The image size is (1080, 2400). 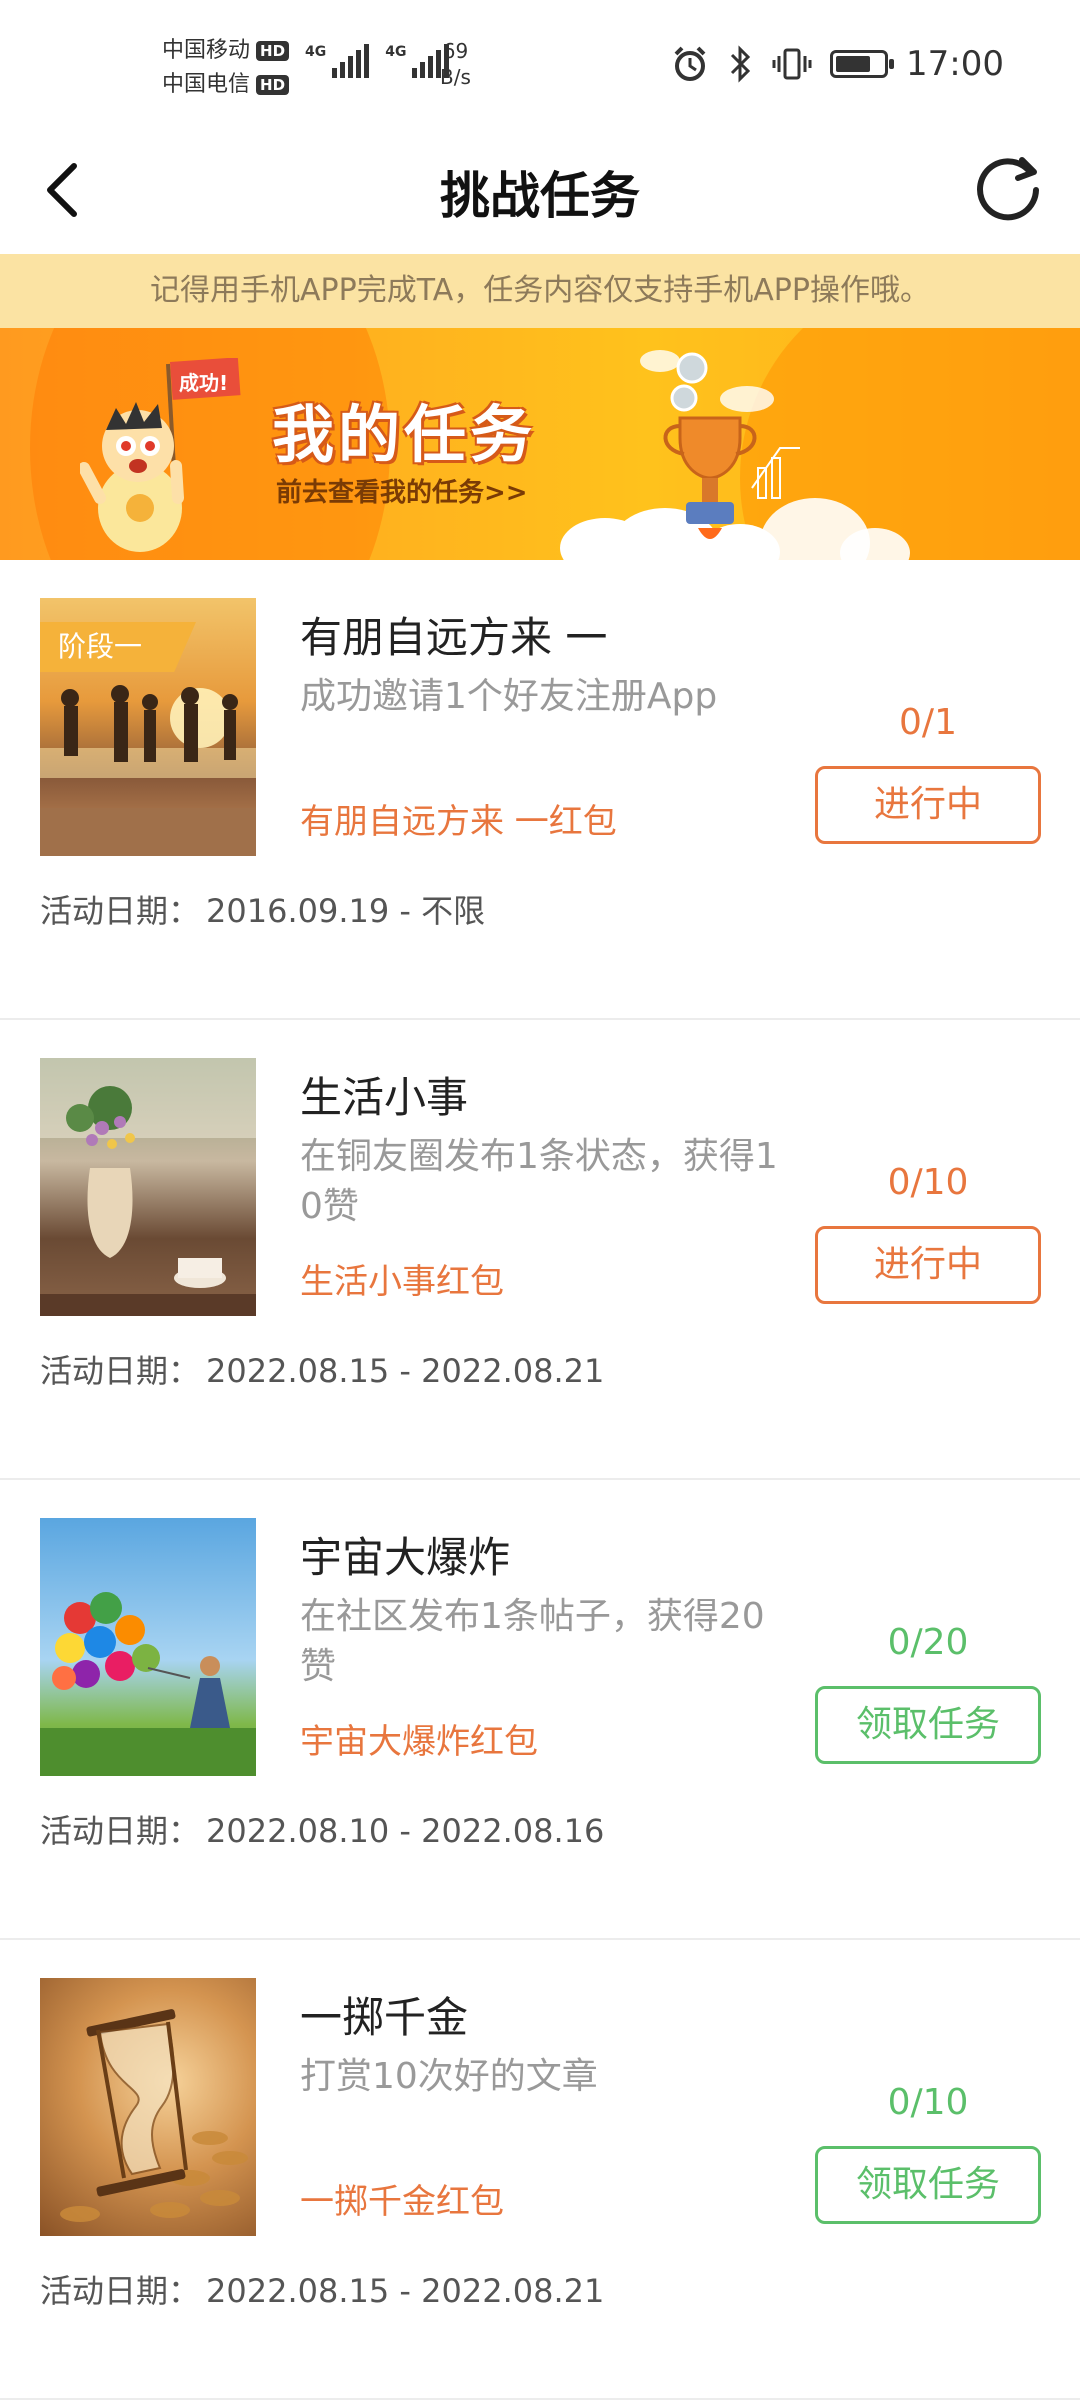 What do you see at coordinates (928, 1642) in the screenshot?
I see `task-progress: 0/20` at bounding box center [928, 1642].